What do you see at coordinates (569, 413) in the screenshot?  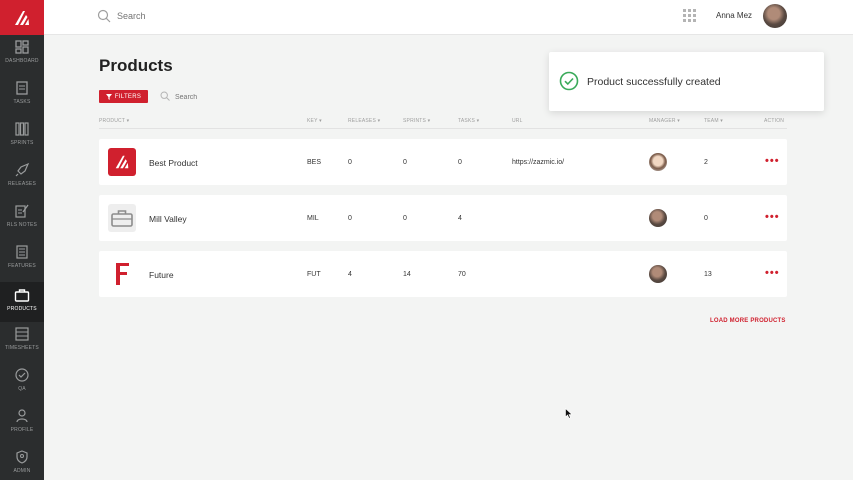 I see `mouse-cursor-icon` at bounding box center [569, 413].